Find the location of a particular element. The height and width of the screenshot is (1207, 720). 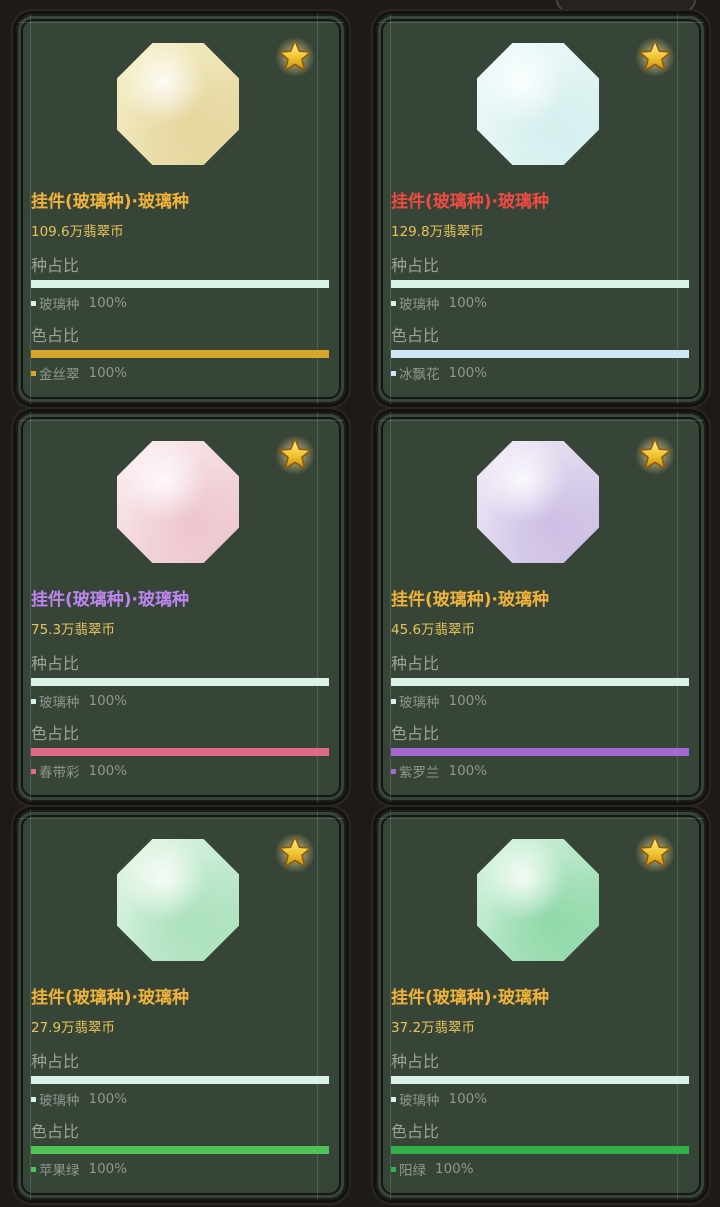

item-price: 45.6万翡翠币 is located at coordinates (433, 630).